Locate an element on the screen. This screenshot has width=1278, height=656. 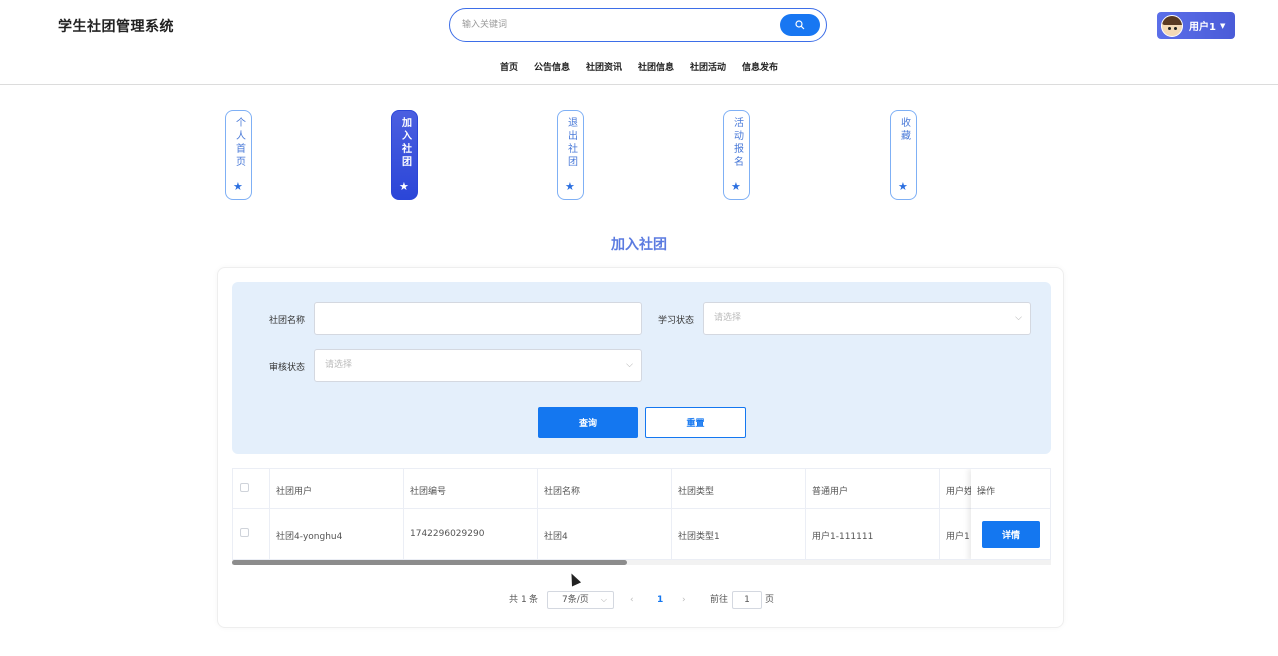
nav-home: 首页 is located at coordinates (509, 68).